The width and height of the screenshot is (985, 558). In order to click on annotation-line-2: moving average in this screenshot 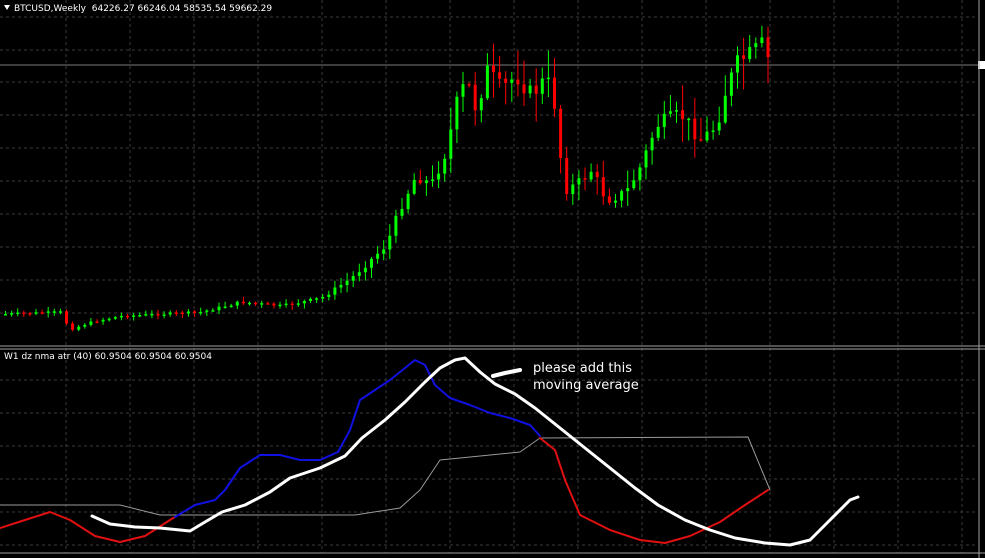, I will do `click(586, 385)`.